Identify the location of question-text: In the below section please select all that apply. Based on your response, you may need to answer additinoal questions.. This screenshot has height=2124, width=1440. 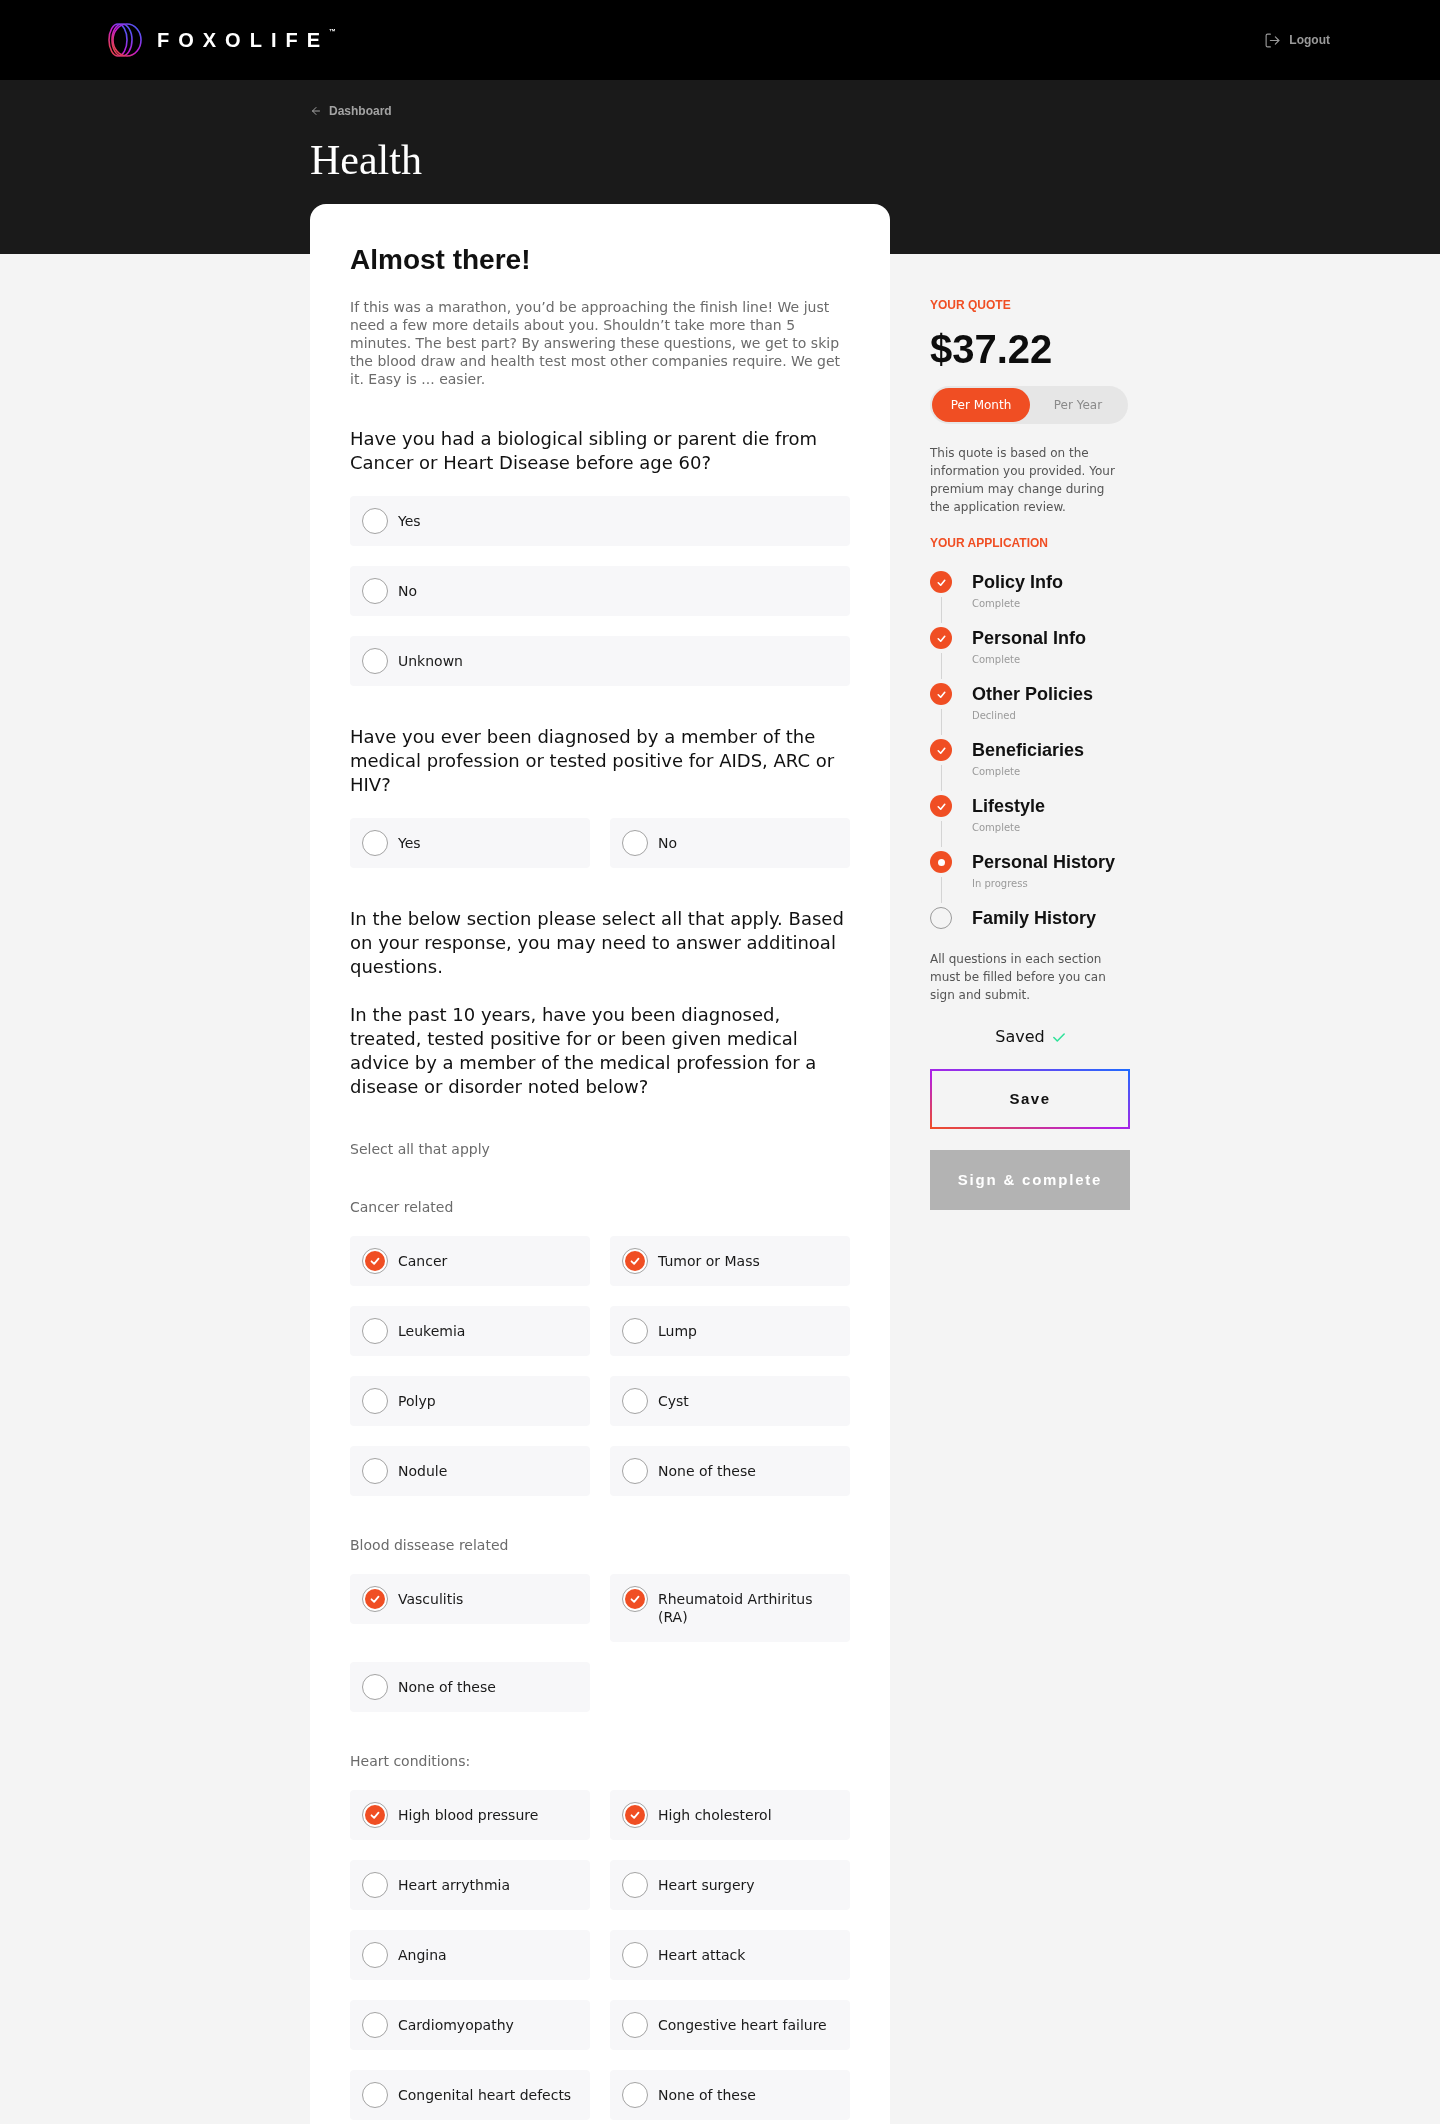
(597, 943).